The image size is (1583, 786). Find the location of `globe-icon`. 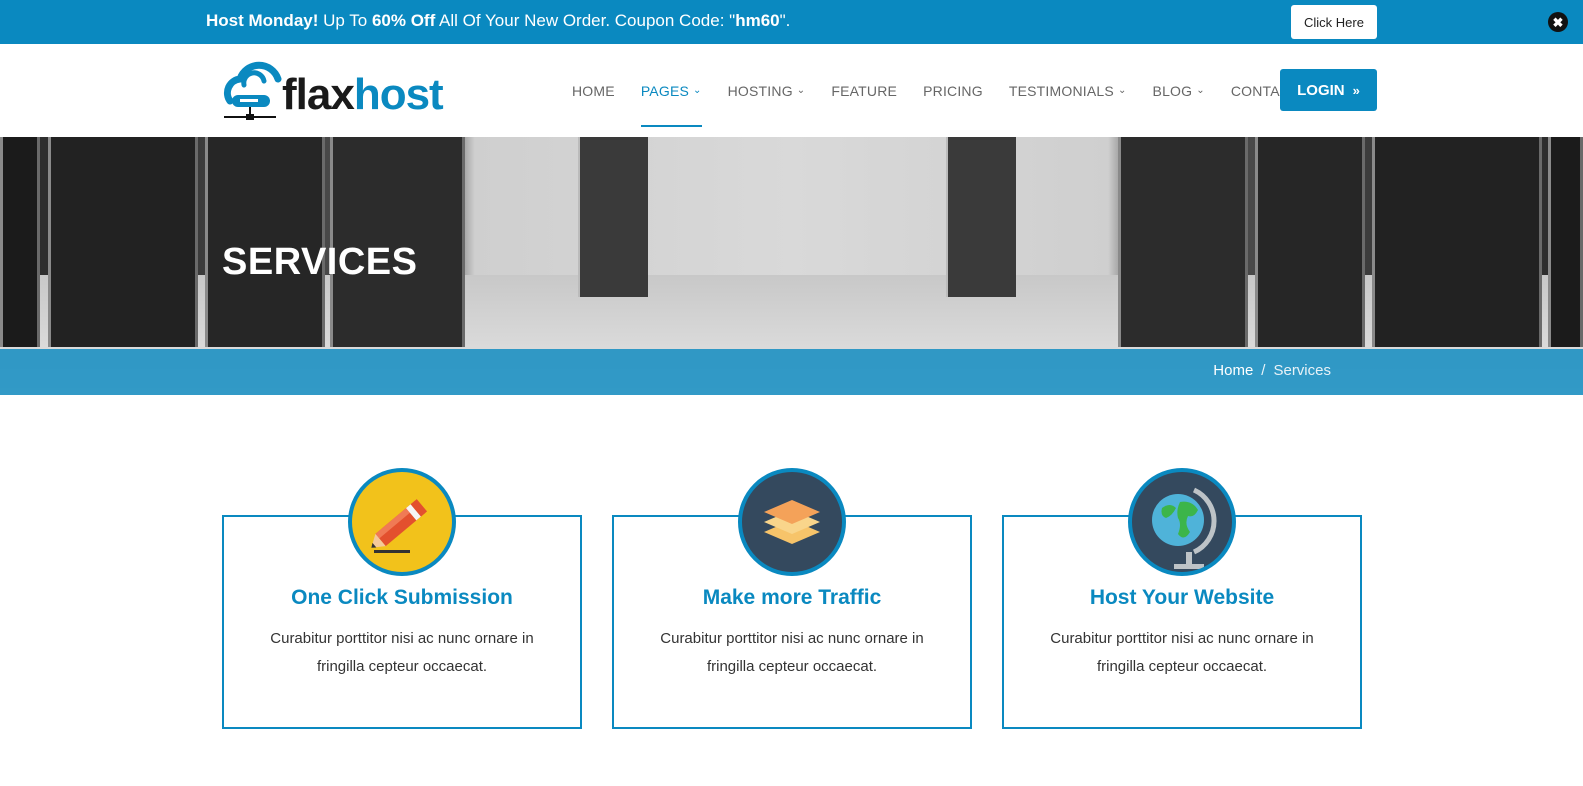

globe-icon is located at coordinates (1182, 522).